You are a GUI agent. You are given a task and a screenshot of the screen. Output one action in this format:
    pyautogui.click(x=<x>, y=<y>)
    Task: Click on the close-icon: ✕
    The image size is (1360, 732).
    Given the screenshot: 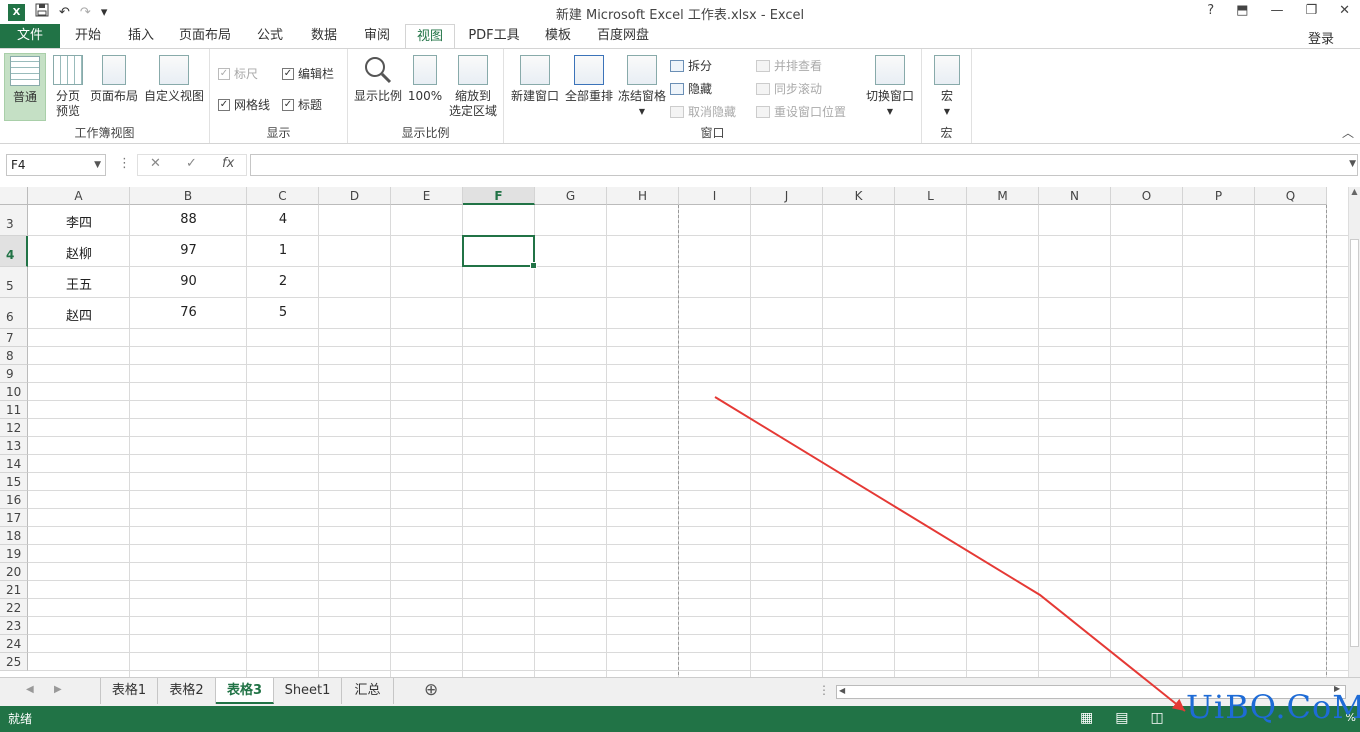 What is the action you would take?
    pyautogui.click(x=1344, y=10)
    